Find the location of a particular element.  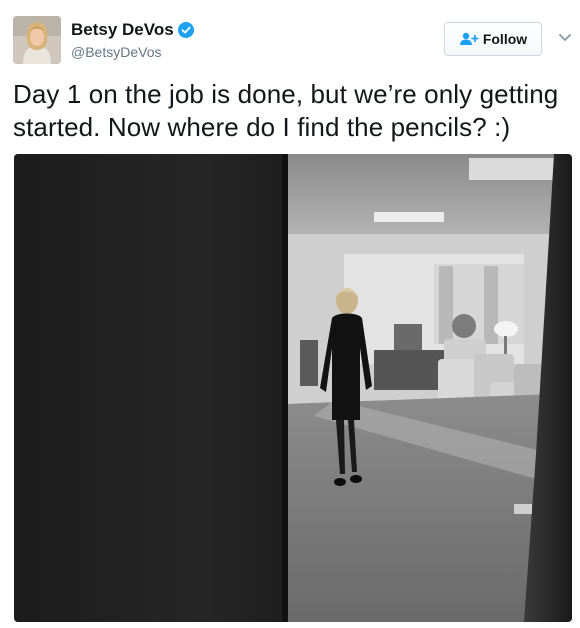

add-person-icon is located at coordinates (469, 39).